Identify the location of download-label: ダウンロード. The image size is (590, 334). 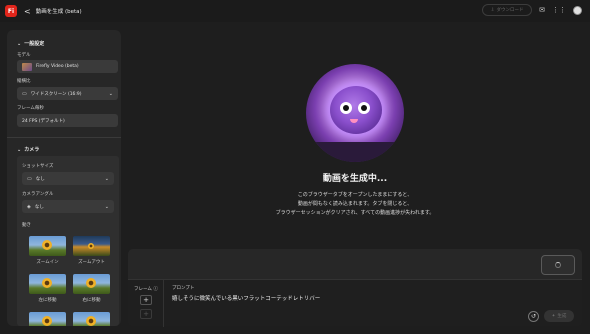
(510, 10).